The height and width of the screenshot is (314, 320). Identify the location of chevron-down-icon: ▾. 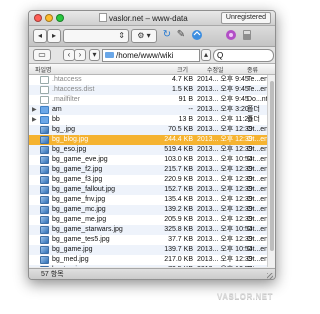
(94, 54).